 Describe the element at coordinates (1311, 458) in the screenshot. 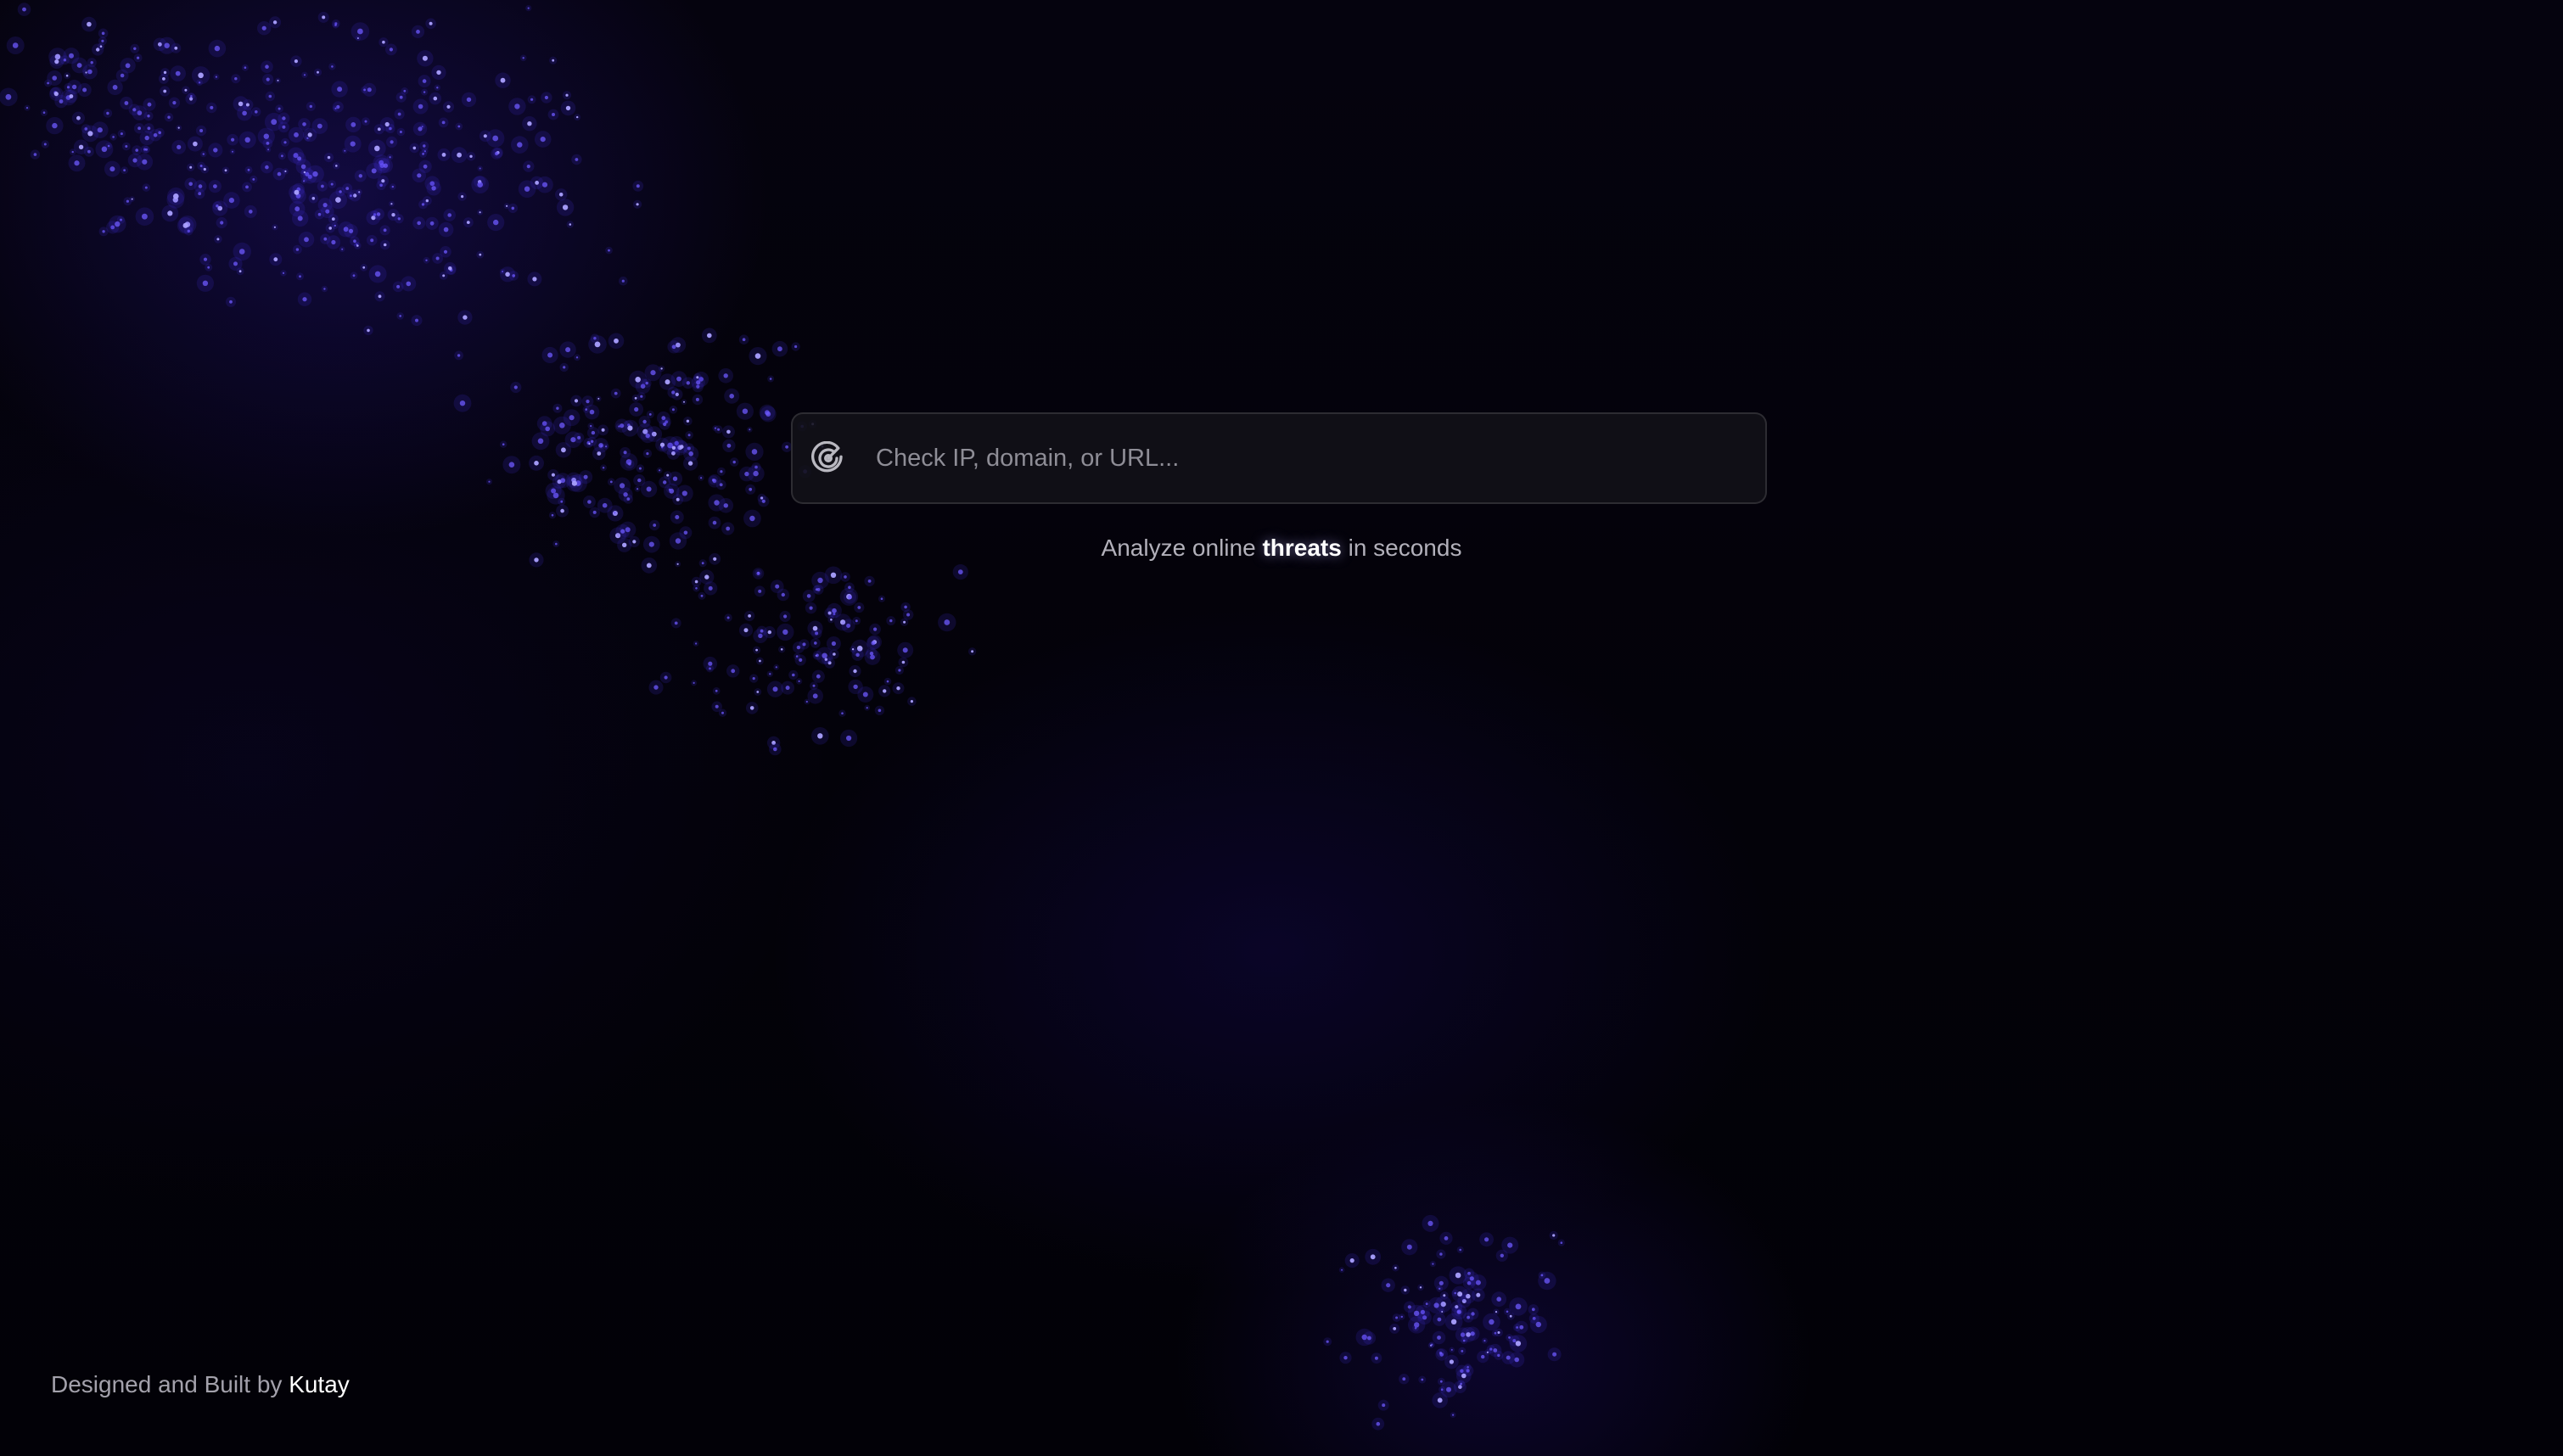

I see `search-input` at that location.